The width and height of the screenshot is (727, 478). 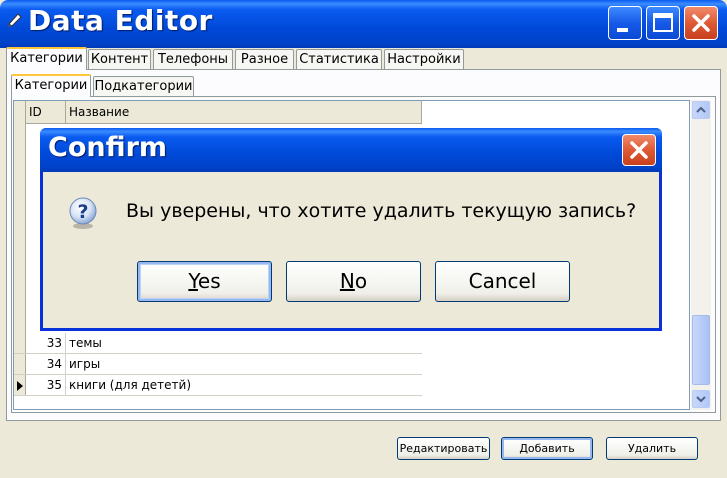 I want to click on yes-label-rest: es, so click(x=209, y=281).